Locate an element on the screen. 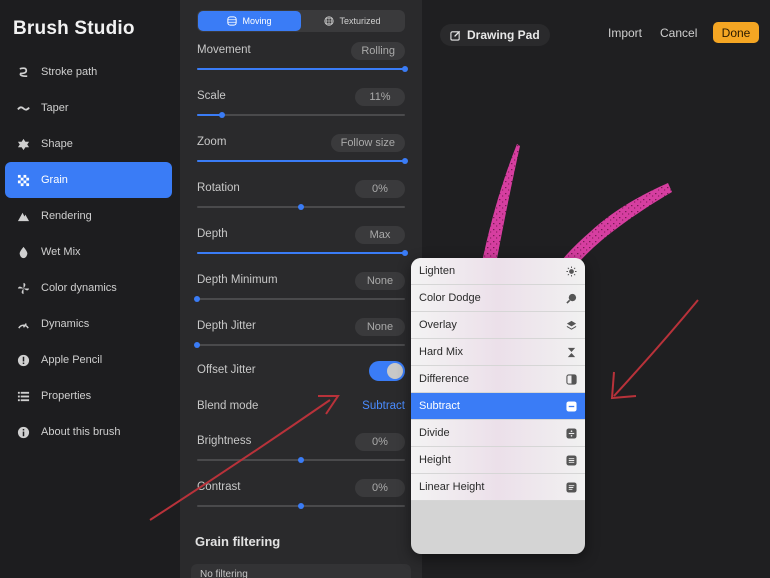 This screenshot has height=578, width=770. stroke-path-icon is located at coordinates (23, 72).